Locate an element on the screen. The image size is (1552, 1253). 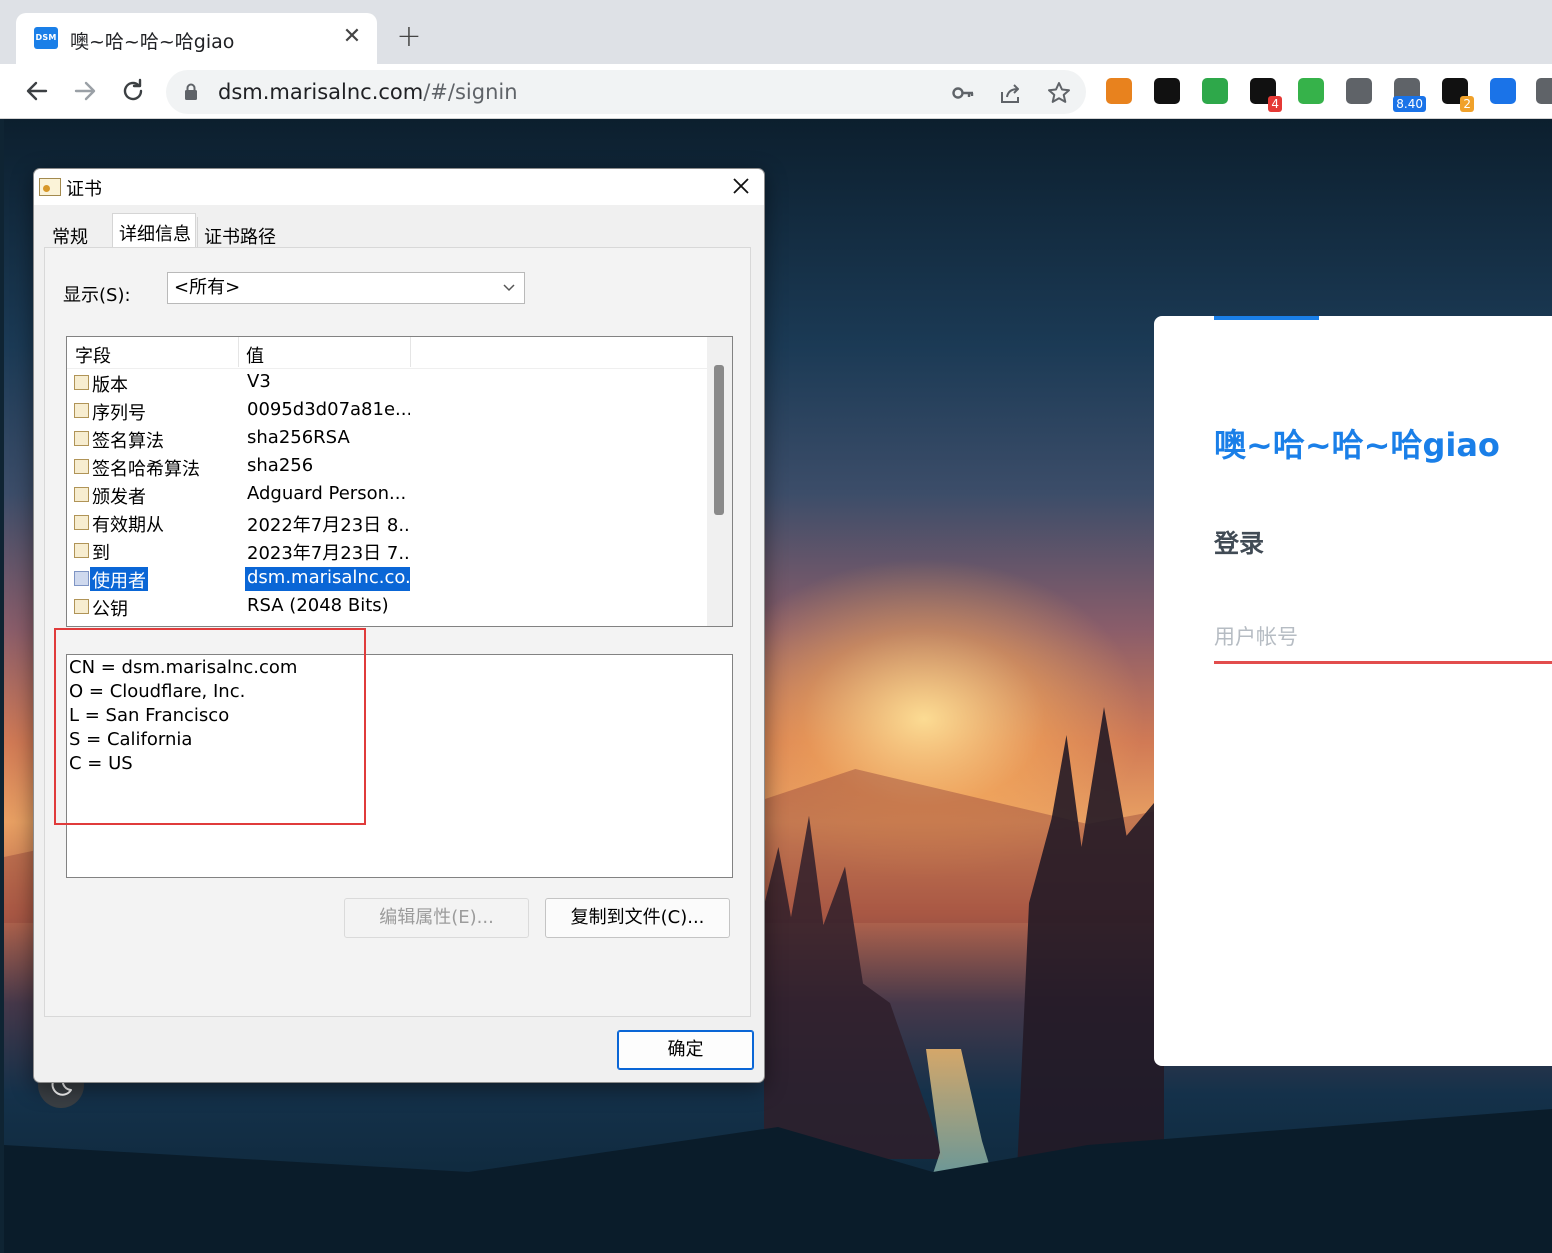
row-field-name: 序列号 is located at coordinates (119, 413).